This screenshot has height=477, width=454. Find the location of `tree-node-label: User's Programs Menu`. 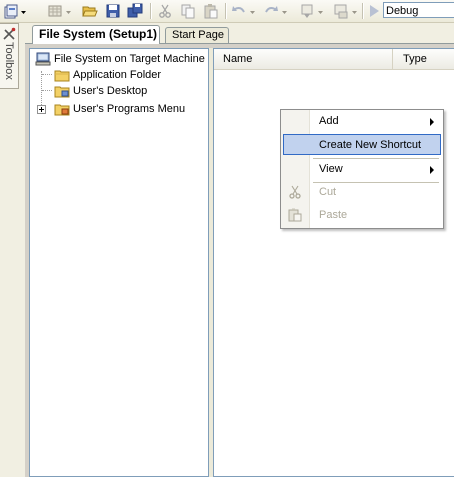

tree-node-label: User's Programs Menu is located at coordinates (129, 109).